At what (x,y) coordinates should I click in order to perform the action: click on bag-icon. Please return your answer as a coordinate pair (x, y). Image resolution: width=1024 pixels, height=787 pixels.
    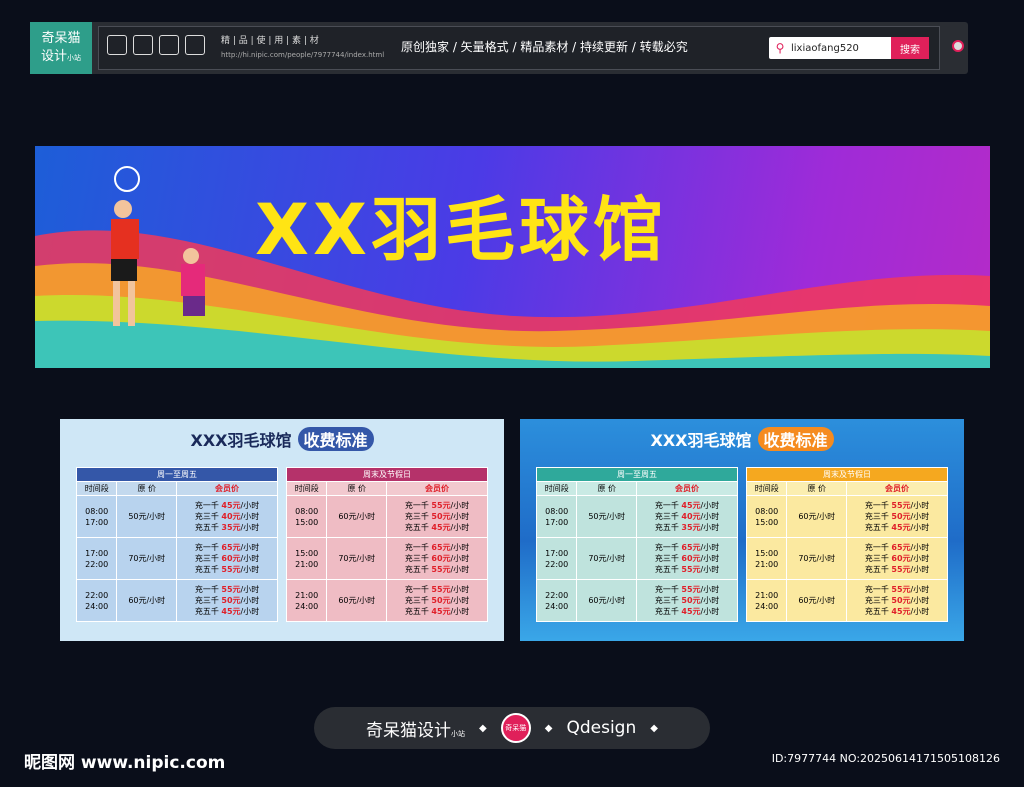
    Looking at the image, I should click on (195, 45).